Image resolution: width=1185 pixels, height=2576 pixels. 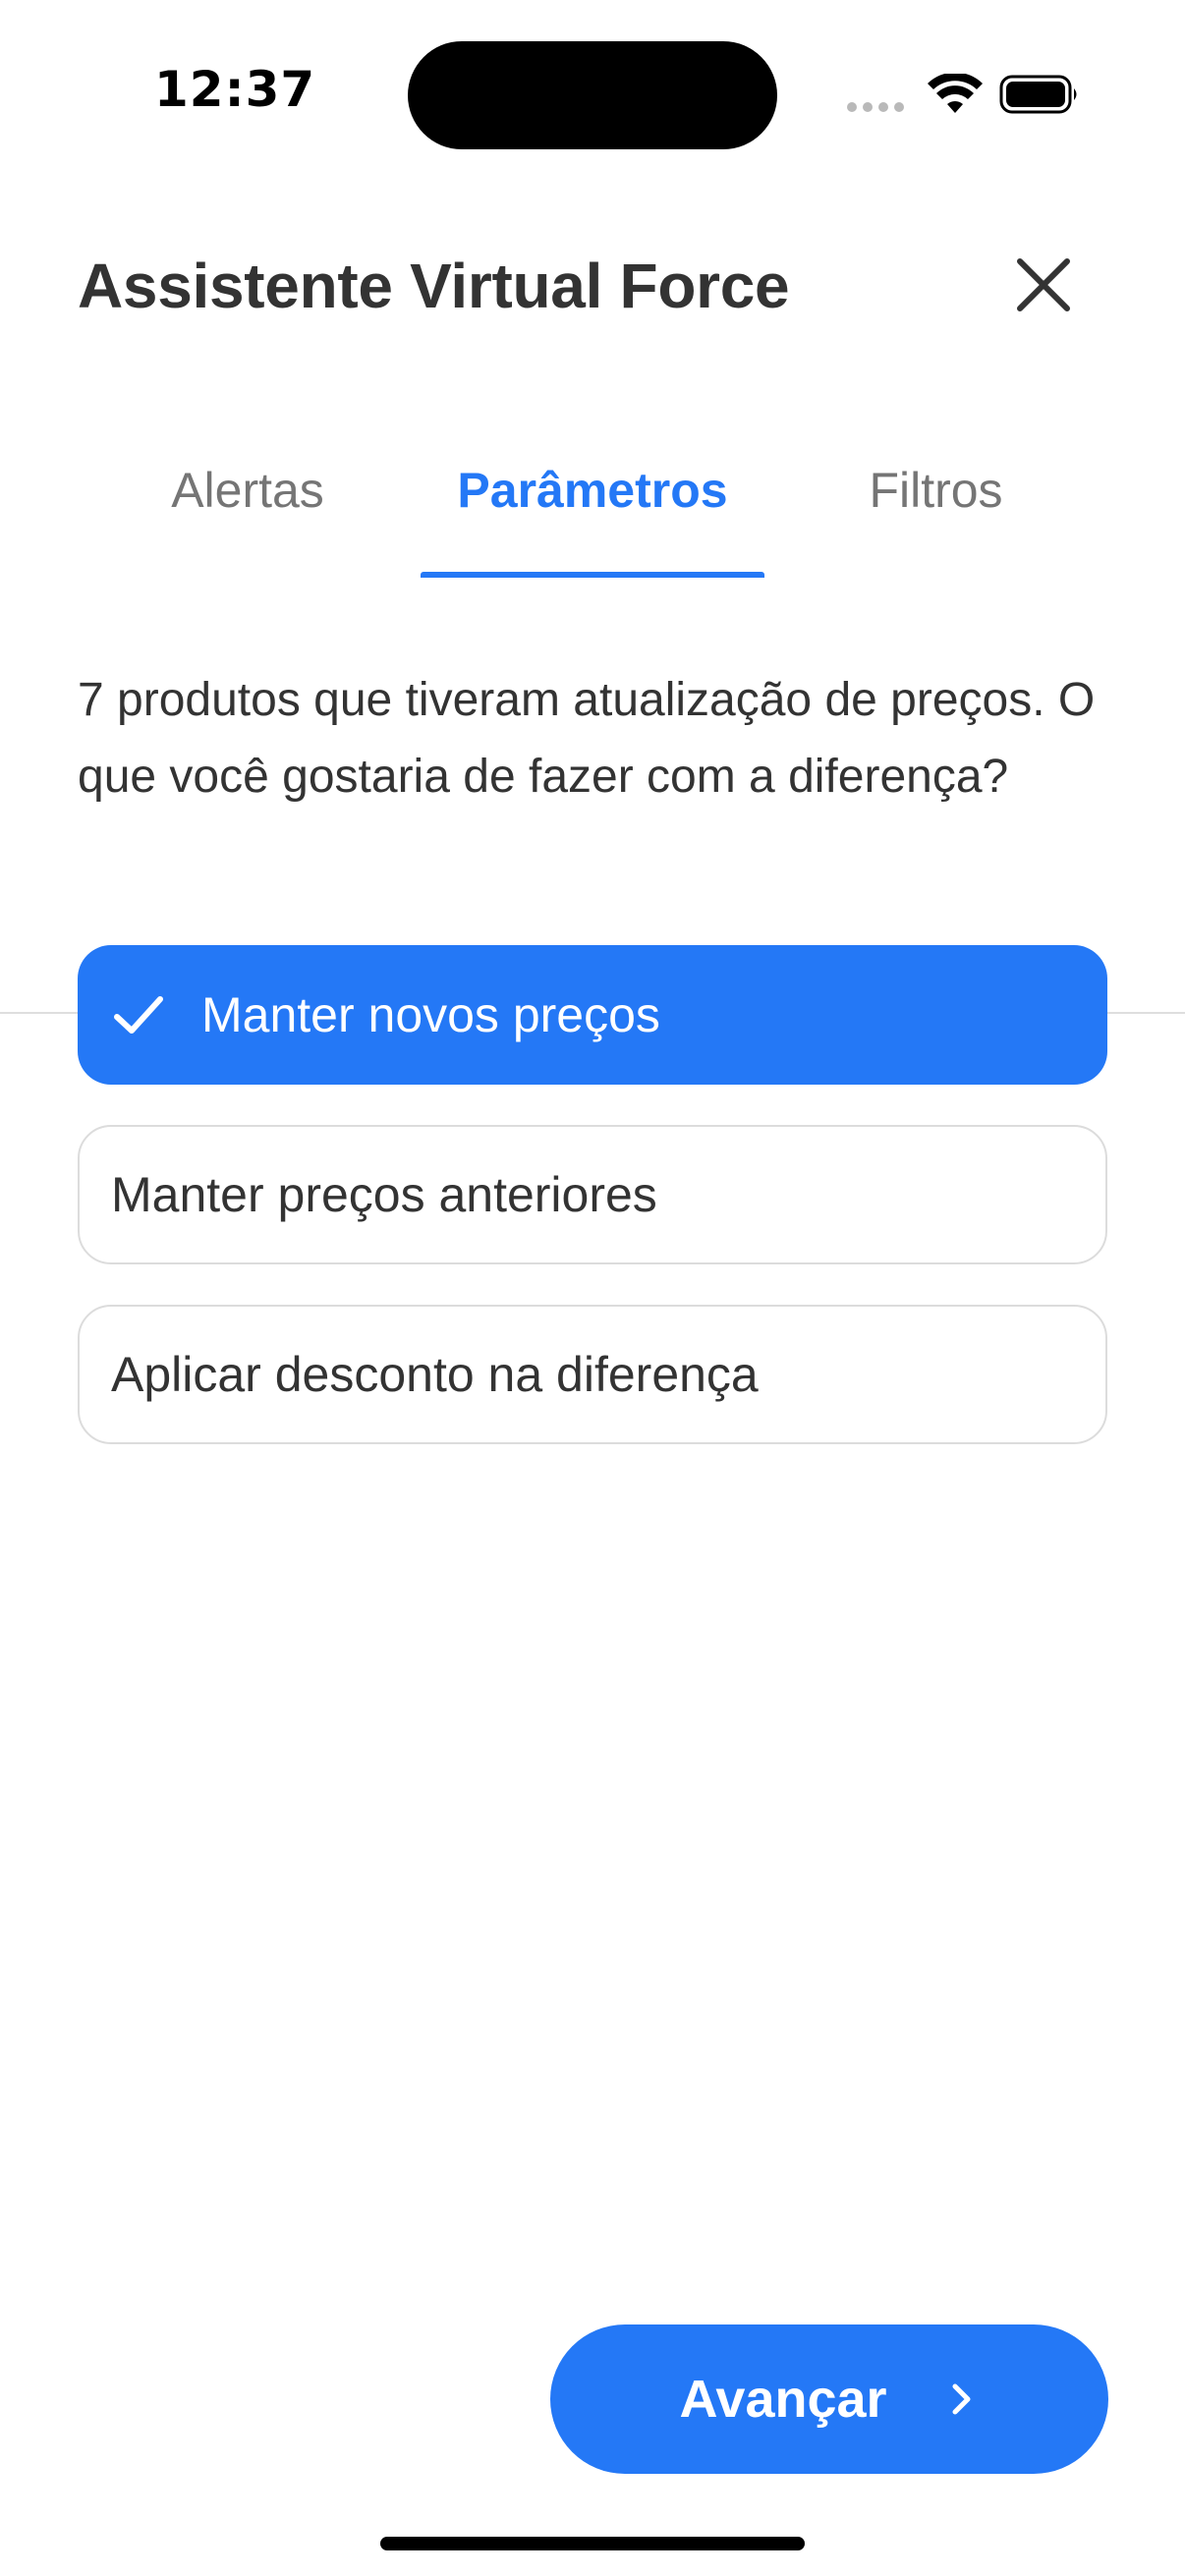 I want to click on option-label: Aplicar desconto na diferença, so click(x=435, y=1374).